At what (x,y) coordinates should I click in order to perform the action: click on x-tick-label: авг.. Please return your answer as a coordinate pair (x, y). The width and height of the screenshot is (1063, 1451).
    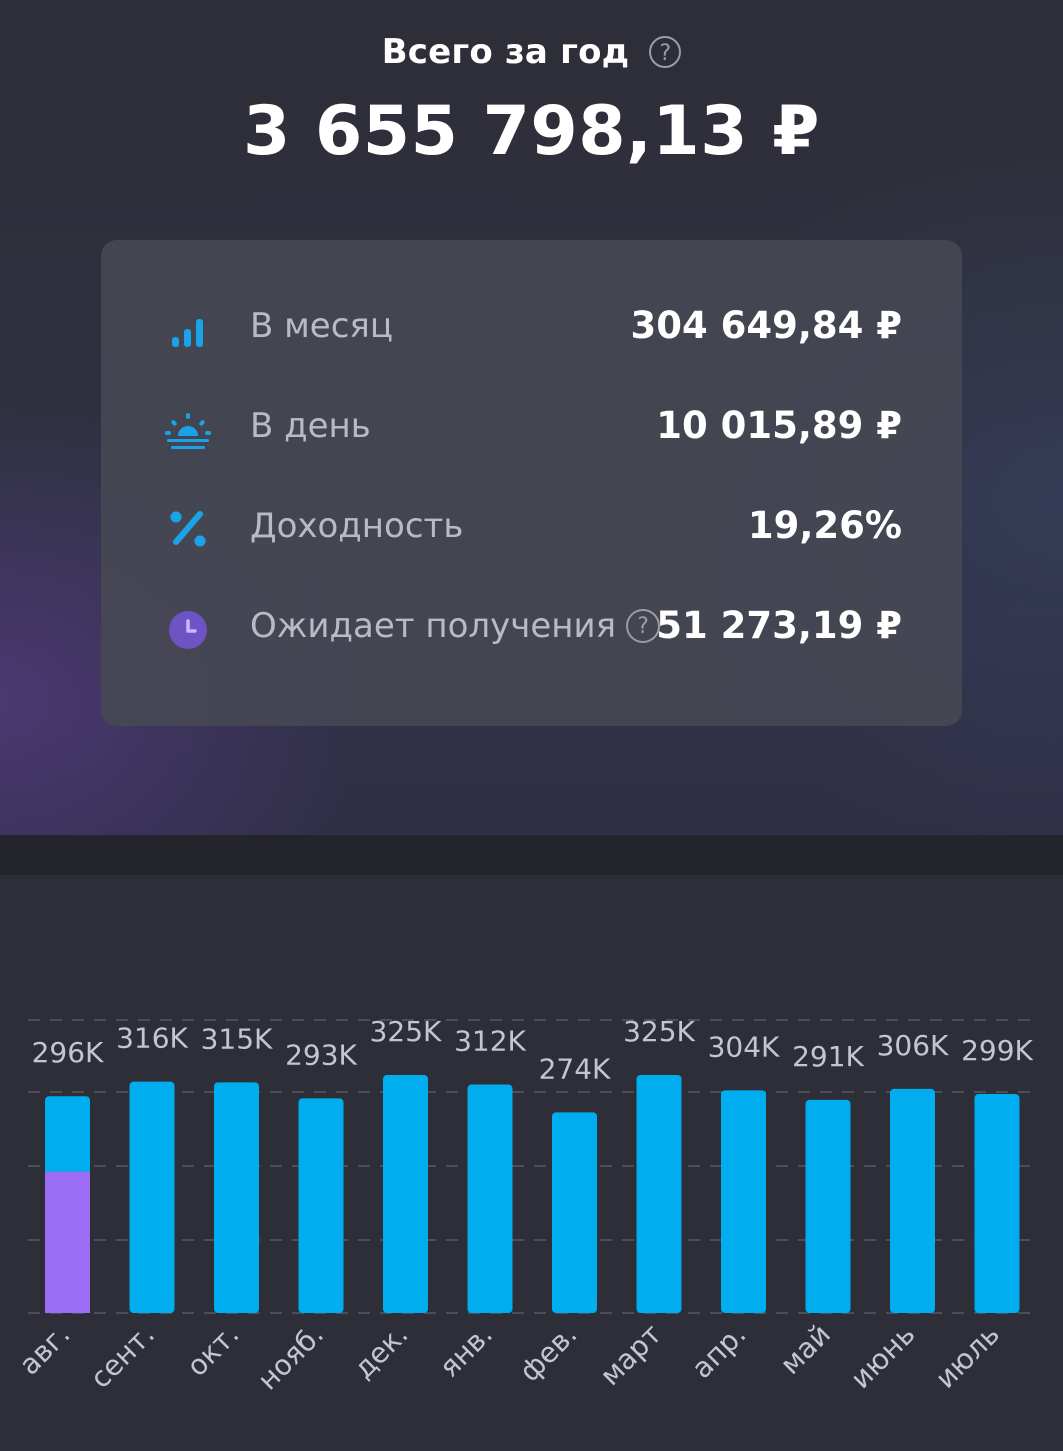
    Looking at the image, I should click on (45, 1350).